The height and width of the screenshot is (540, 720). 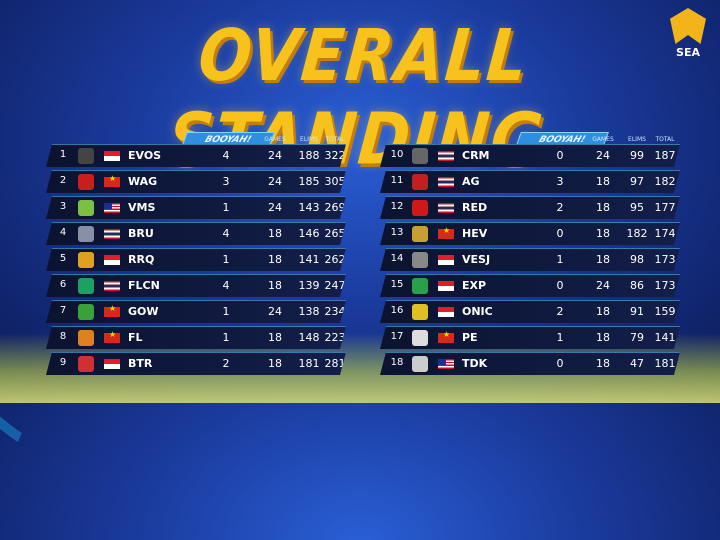 I want to click on table-row: 2 WAG 3 24 185 305, so click(x=196, y=181).